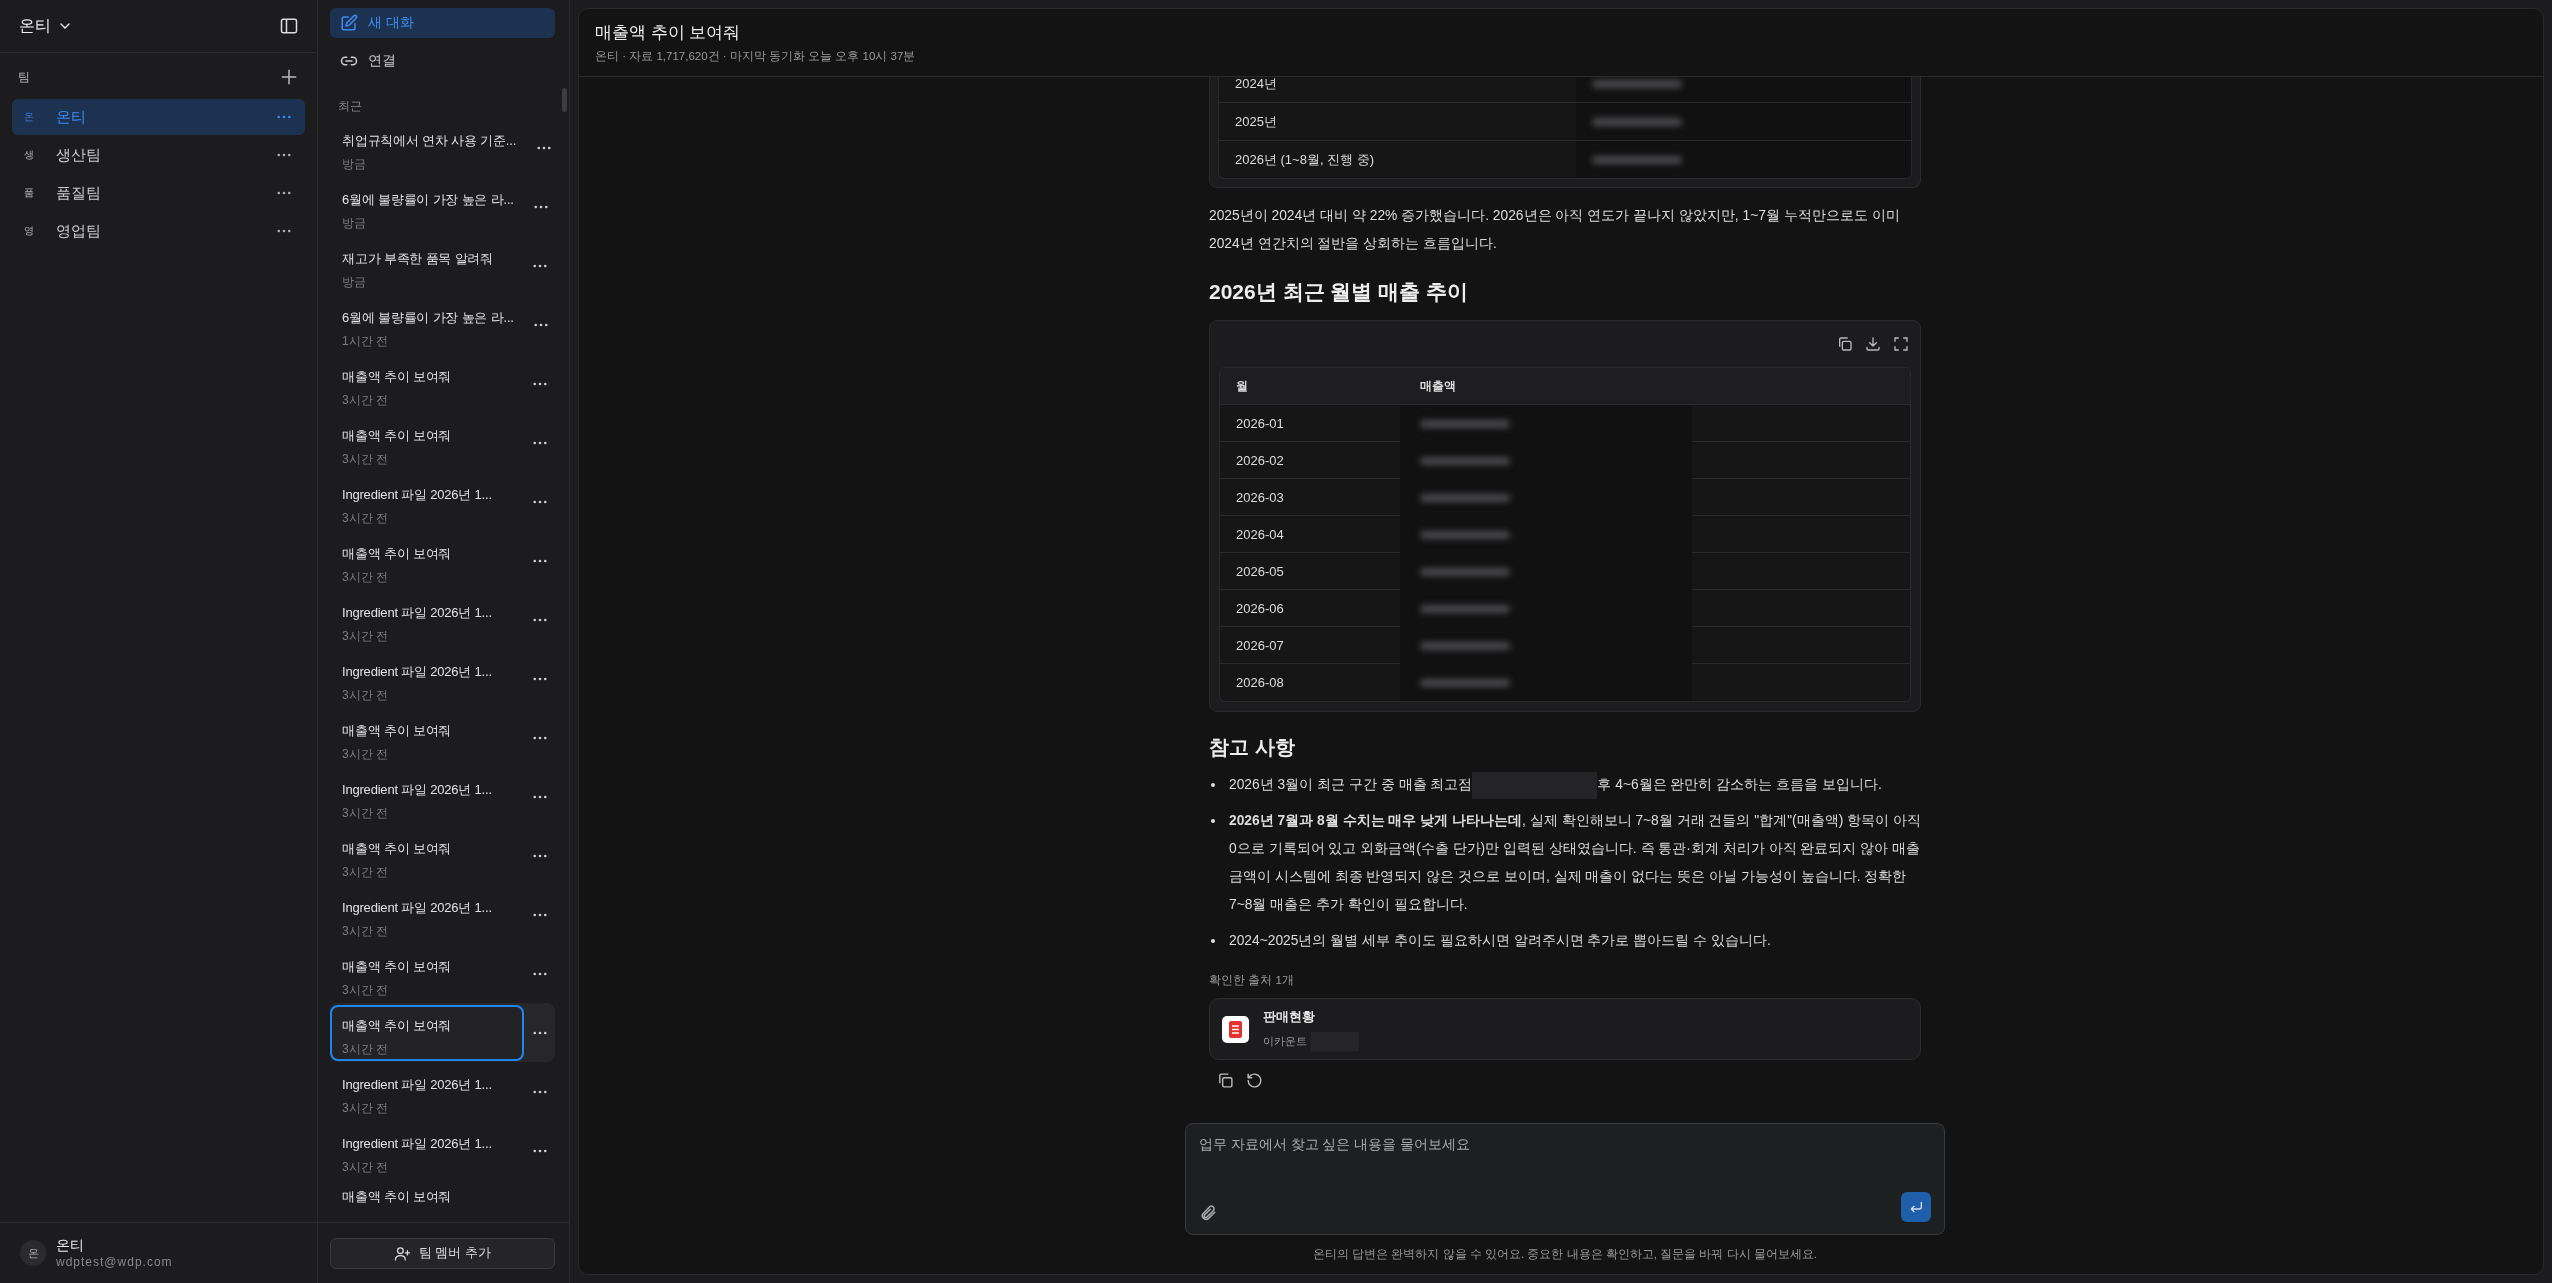 The height and width of the screenshot is (1283, 2552). Describe the element at coordinates (1339, 292) in the screenshot. I see `section-heading: 2026년 최근 월별 매출 추이` at that location.